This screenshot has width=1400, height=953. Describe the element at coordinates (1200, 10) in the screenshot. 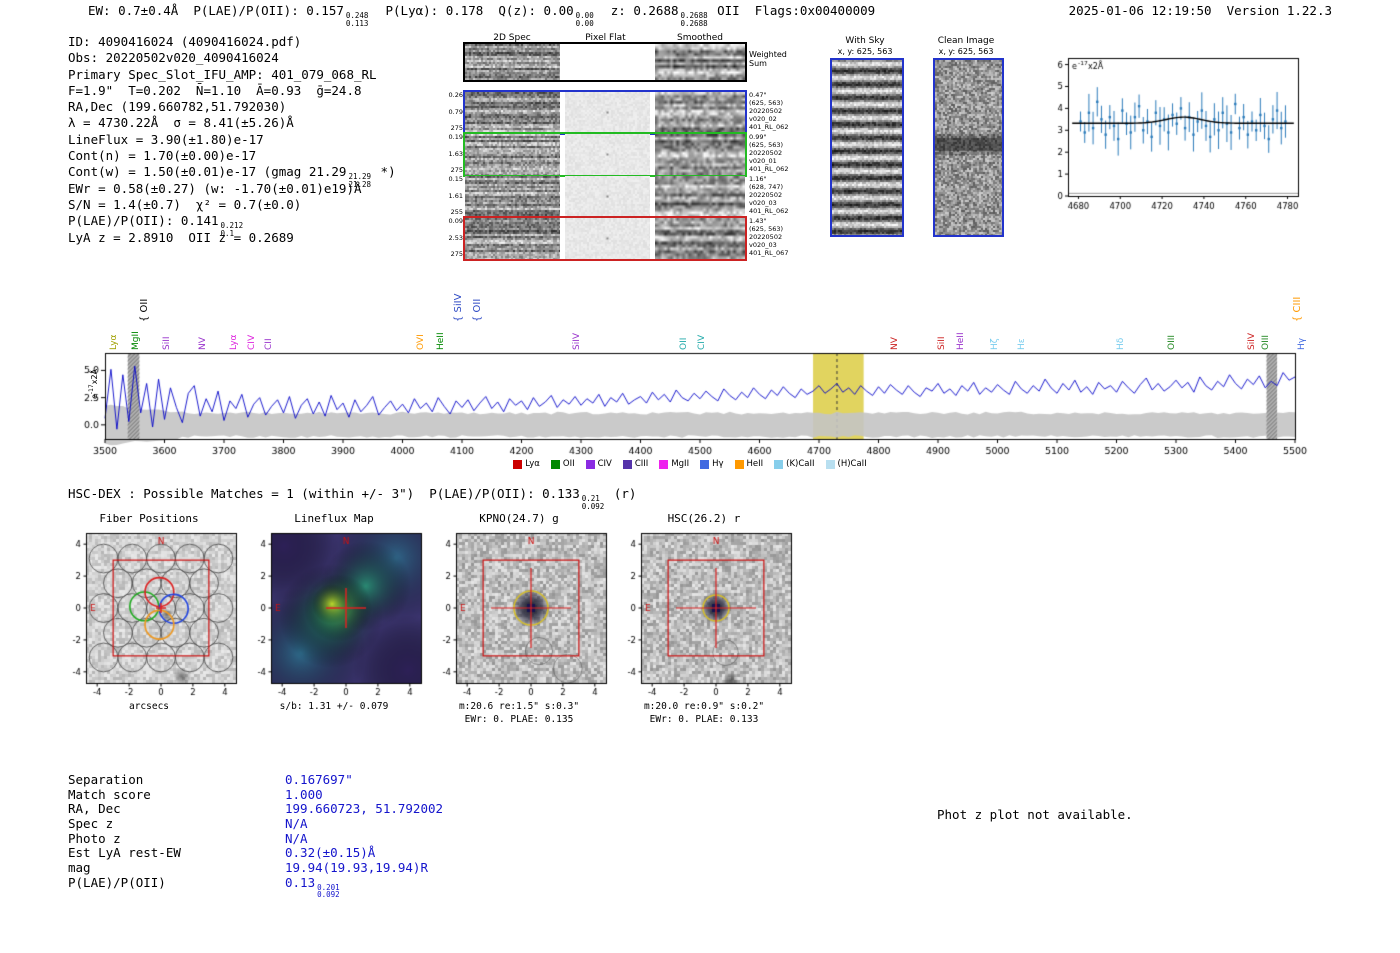

I see `header-timestamp: 2025-01-06 12:19:50 Version 1.22.3` at that location.